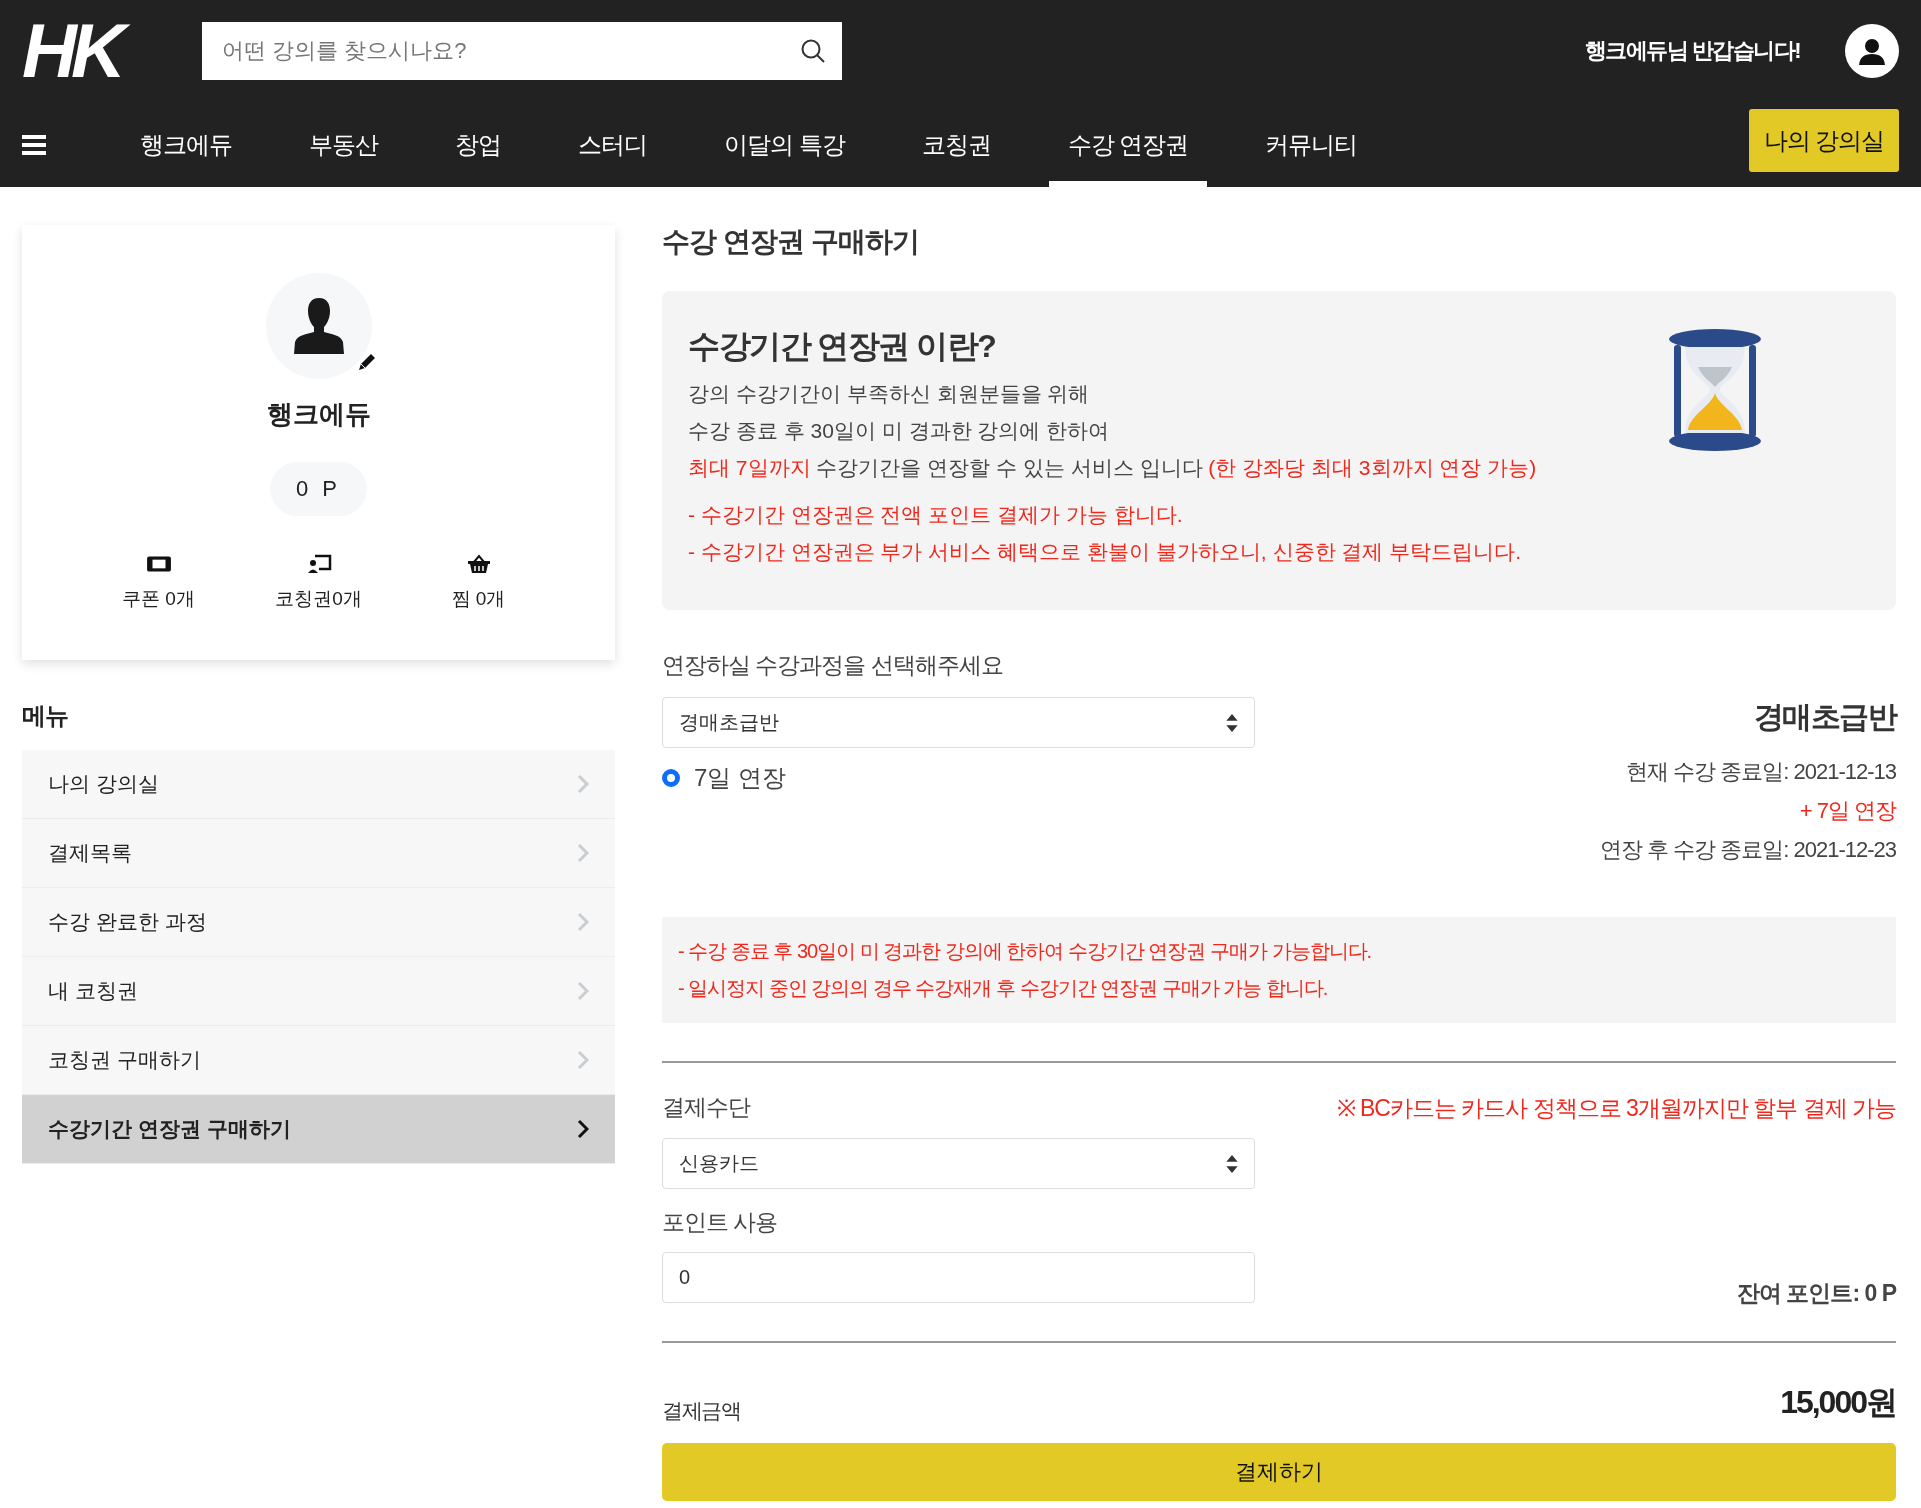 Image resolution: width=1921 pixels, height=1508 pixels. I want to click on menu-title: 메뉴, so click(45, 716).